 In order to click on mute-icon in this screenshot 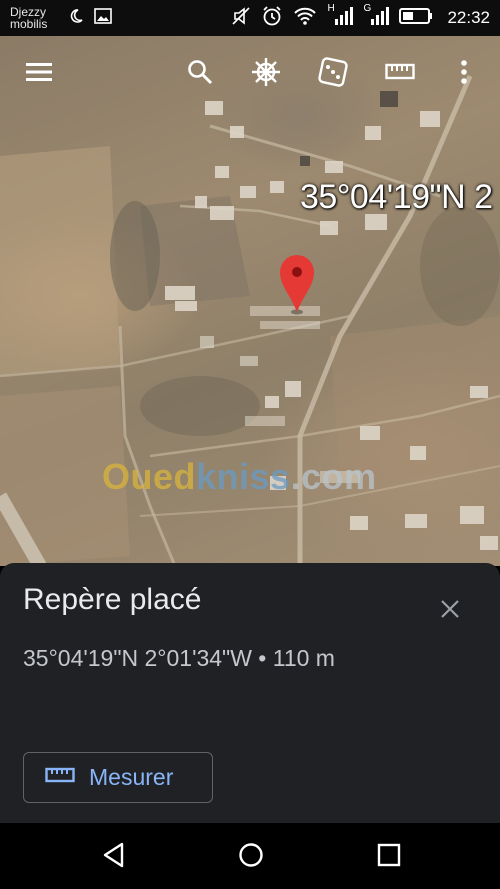, I will do `click(241, 18)`.